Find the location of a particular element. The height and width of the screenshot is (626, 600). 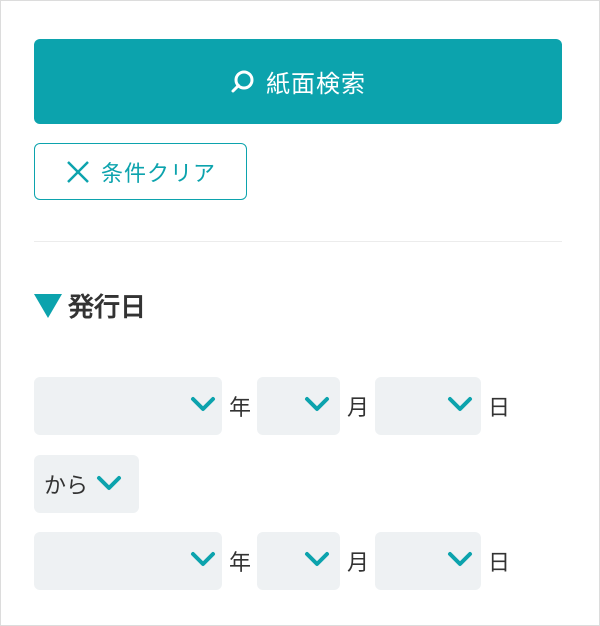

divider is located at coordinates (298, 241).